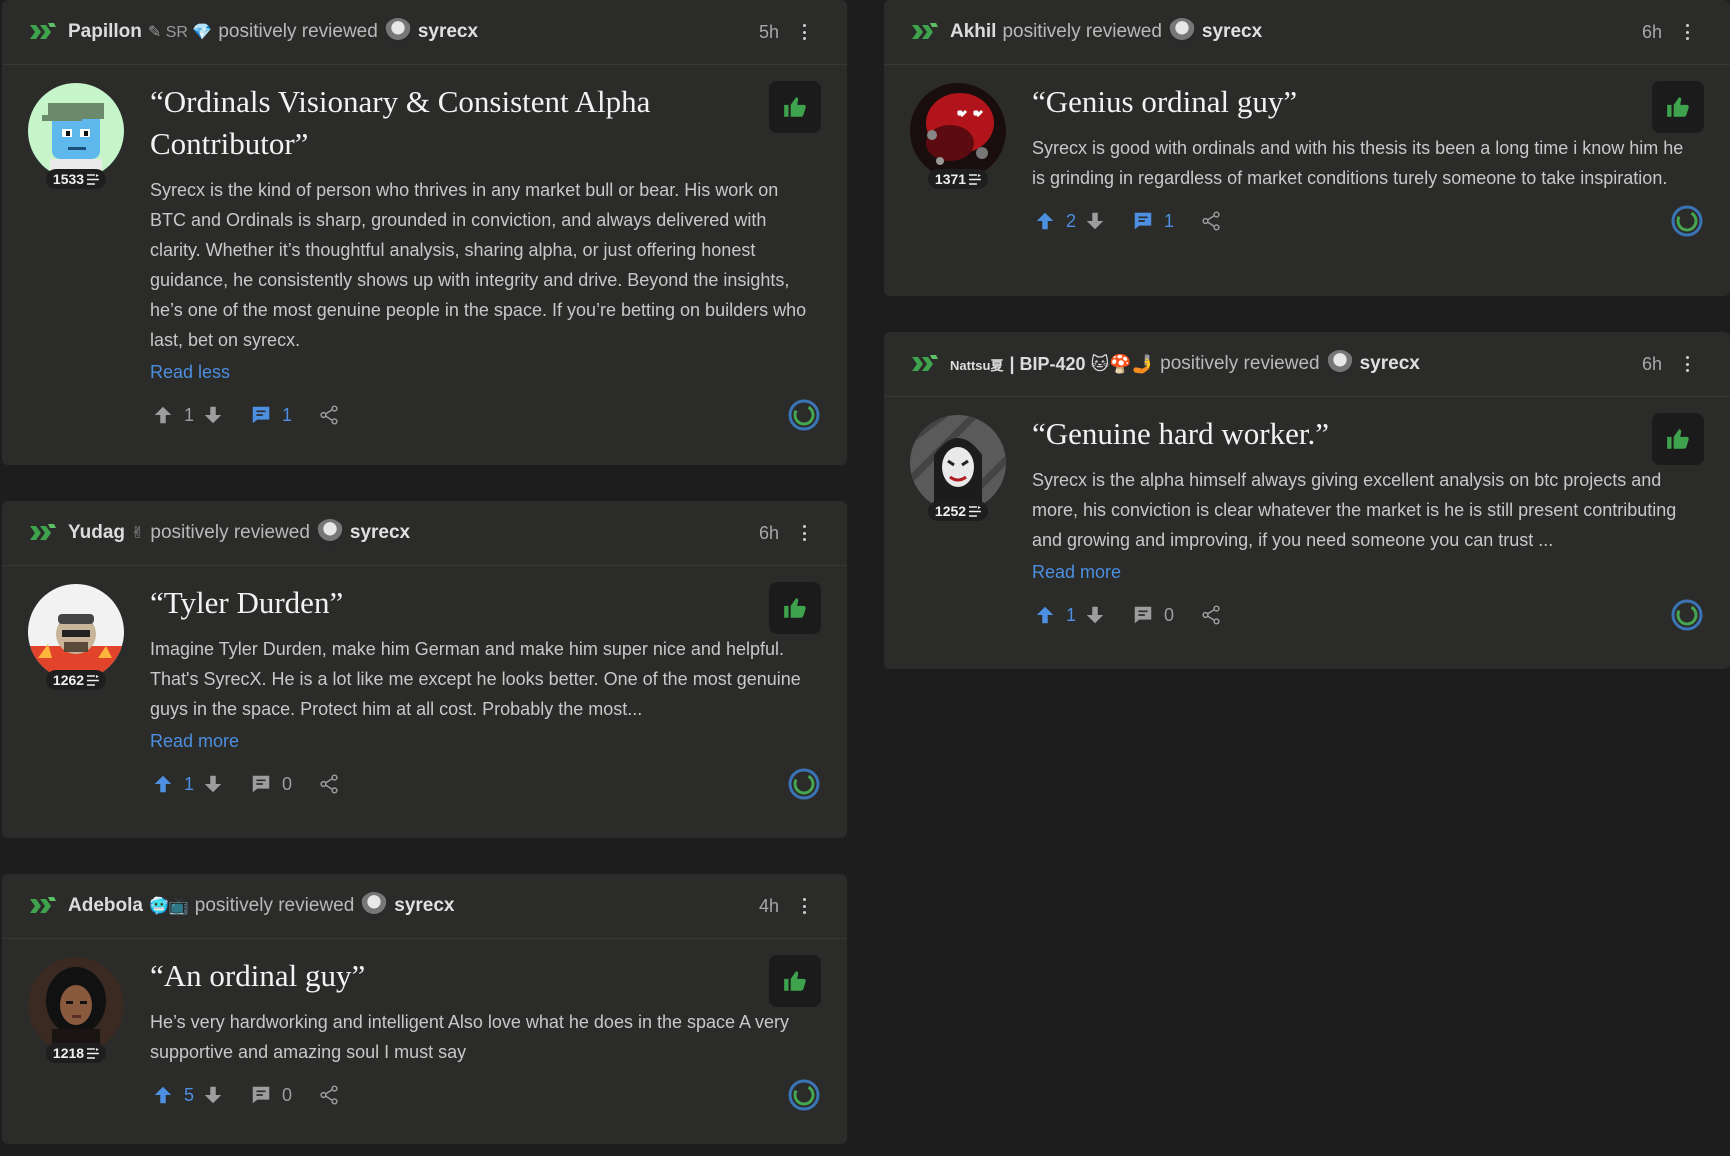  I want to click on upvote-count: 1, so click(189, 783).